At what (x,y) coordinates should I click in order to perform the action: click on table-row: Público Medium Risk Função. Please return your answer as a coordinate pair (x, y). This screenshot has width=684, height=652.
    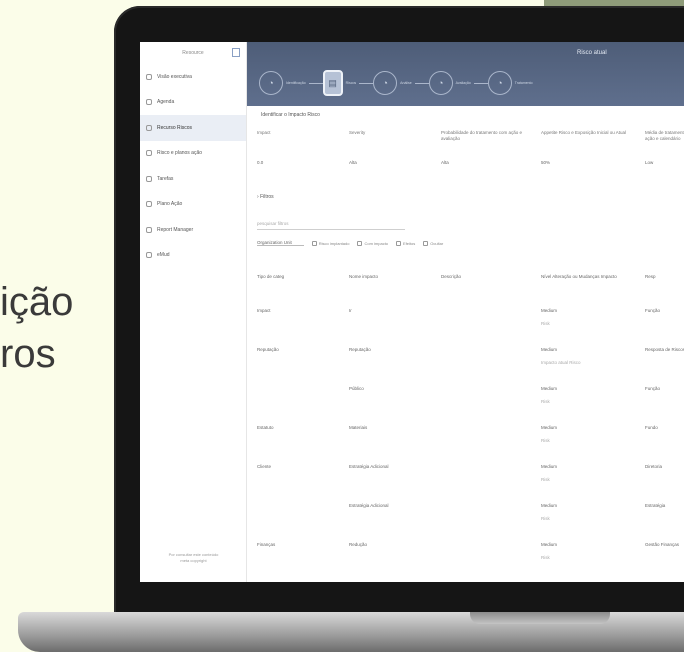
    Looking at the image, I should click on (465, 395).